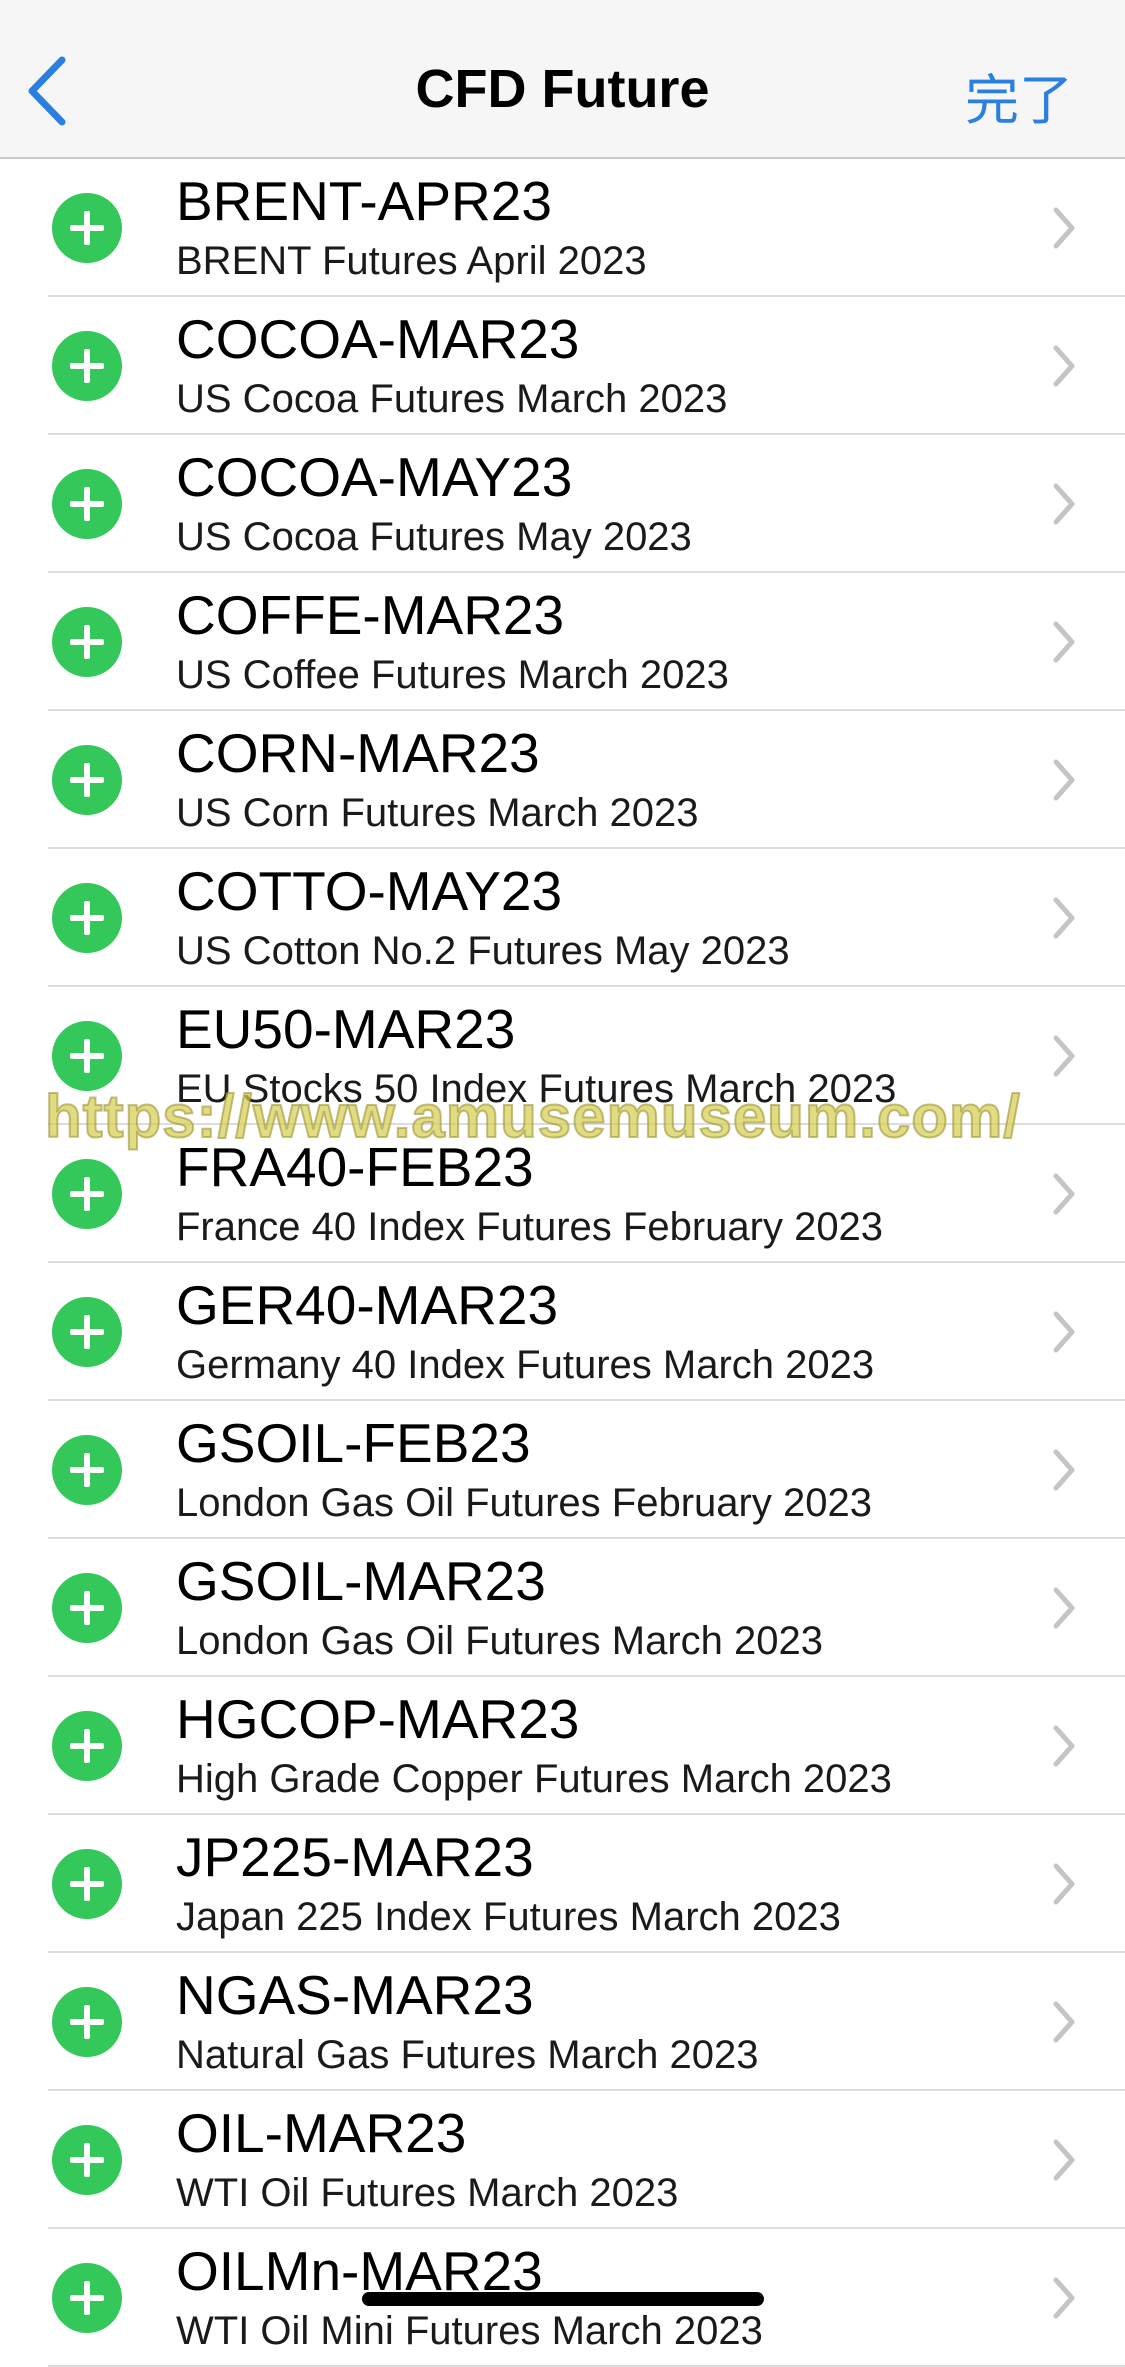 This screenshot has height=2367, width=1125. Describe the element at coordinates (530, 1227) in the screenshot. I see `description-label: France 40 Index Futures February 2023` at that location.